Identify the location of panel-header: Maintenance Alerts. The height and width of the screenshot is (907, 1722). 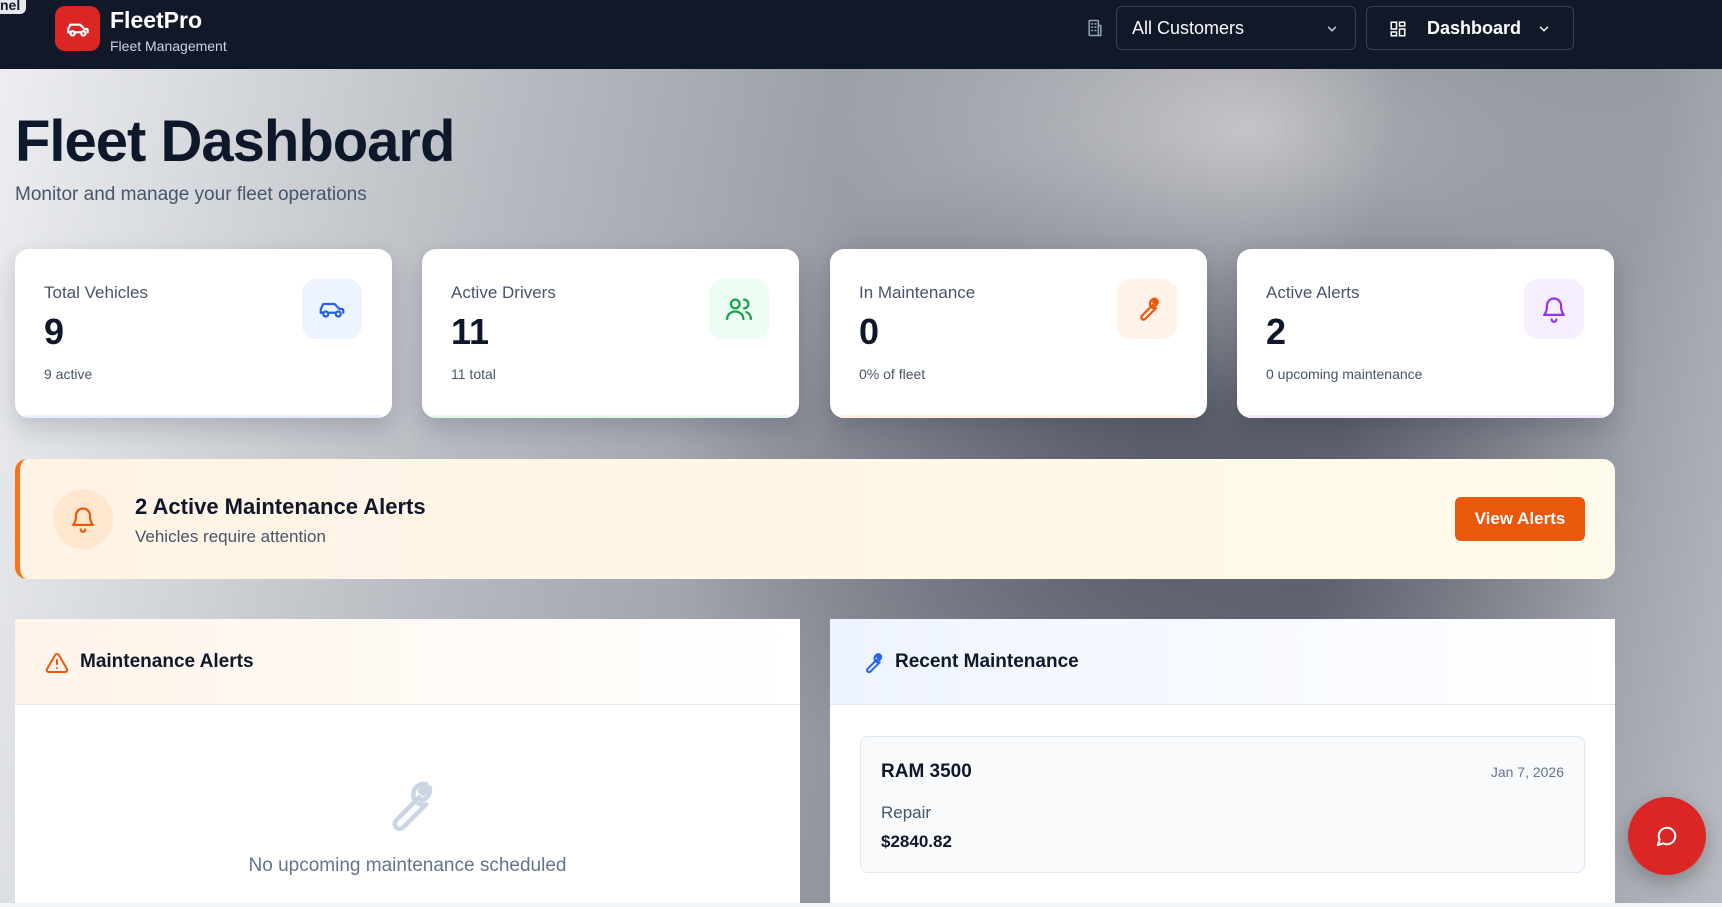
(407, 662).